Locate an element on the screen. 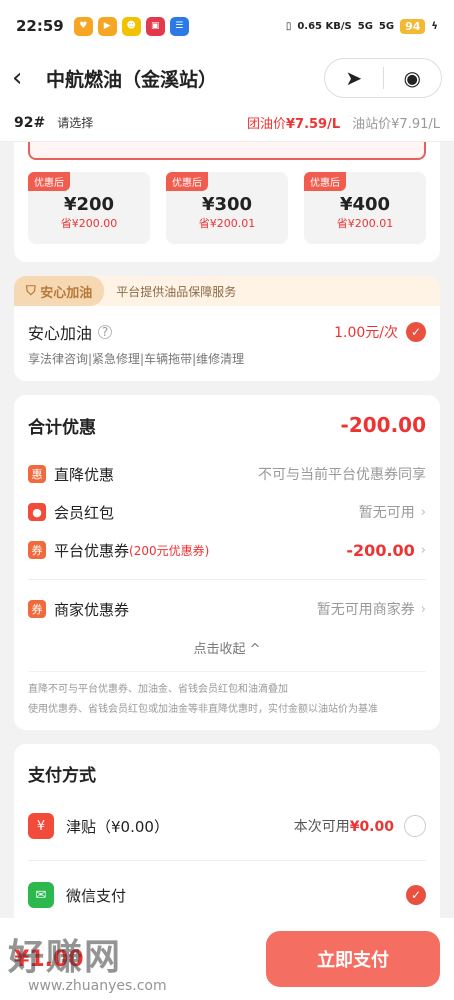 The height and width of the screenshot is (1000, 454). jintie-label: 津贴（¥0.00） is located at coordinates (117, 826).